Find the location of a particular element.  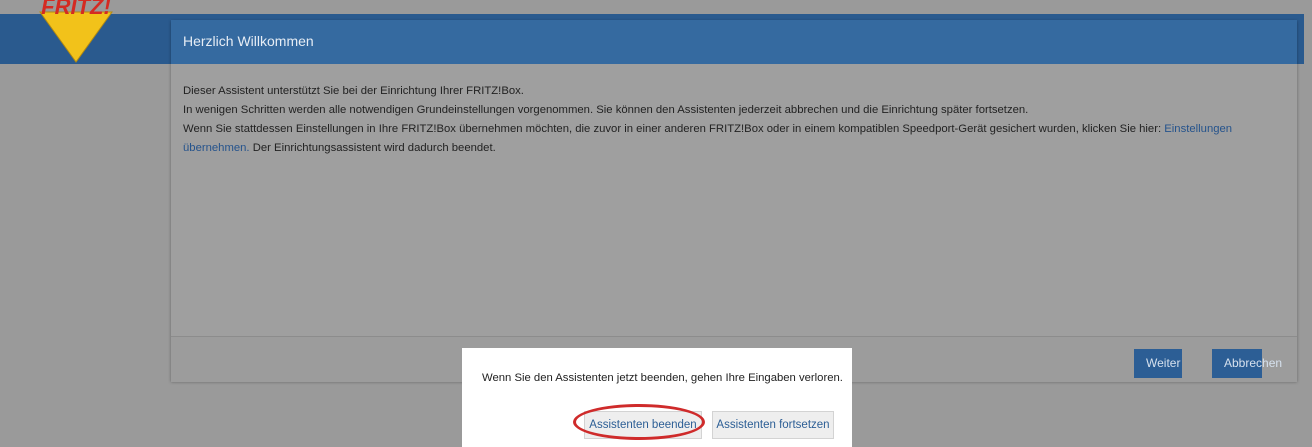

continue-wizard-button: Assistenten fortsetzen is located at coordinates (773, 425).